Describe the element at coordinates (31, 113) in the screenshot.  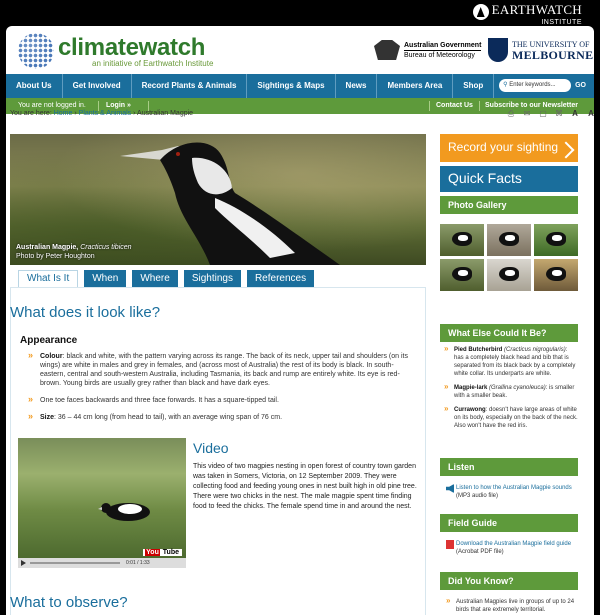
I see `breadcrumb-prefix: You are here:` at that location.